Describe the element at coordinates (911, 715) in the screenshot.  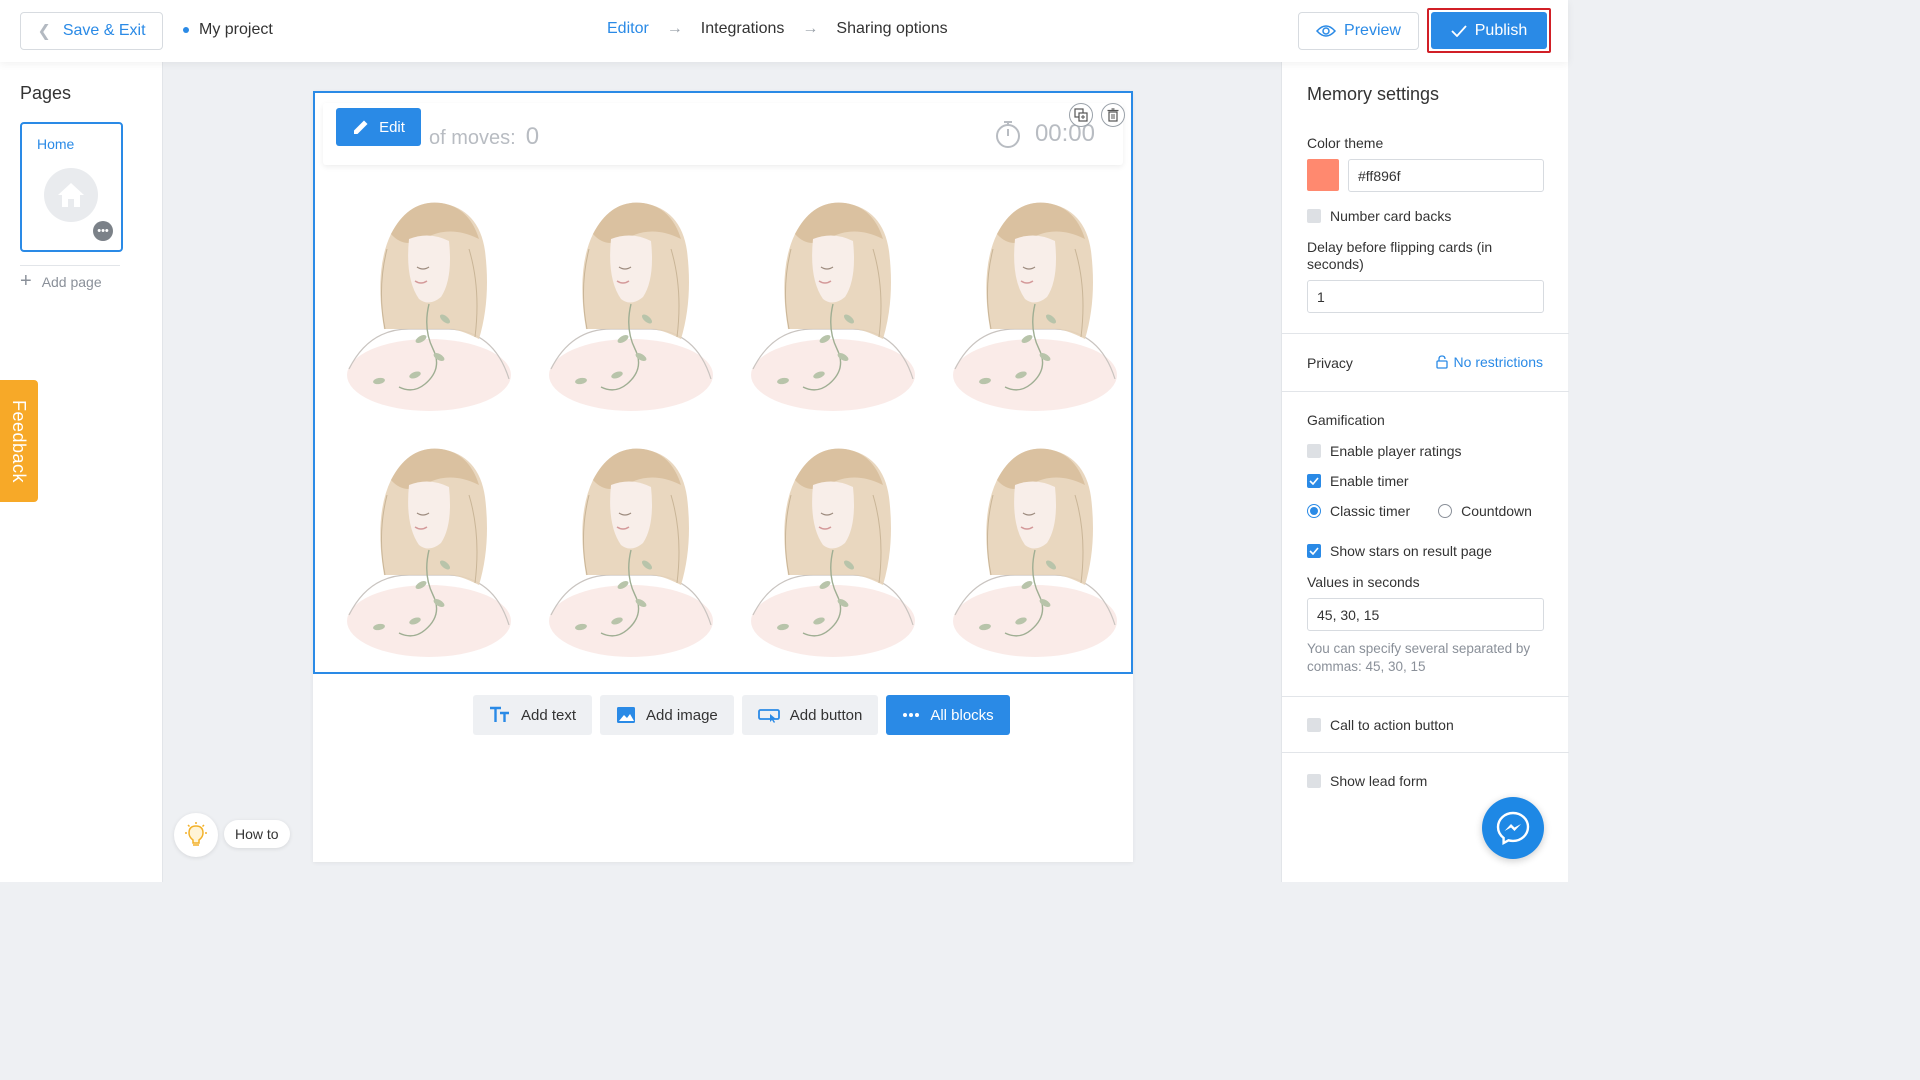
I see `more-dots-icon` at that location.